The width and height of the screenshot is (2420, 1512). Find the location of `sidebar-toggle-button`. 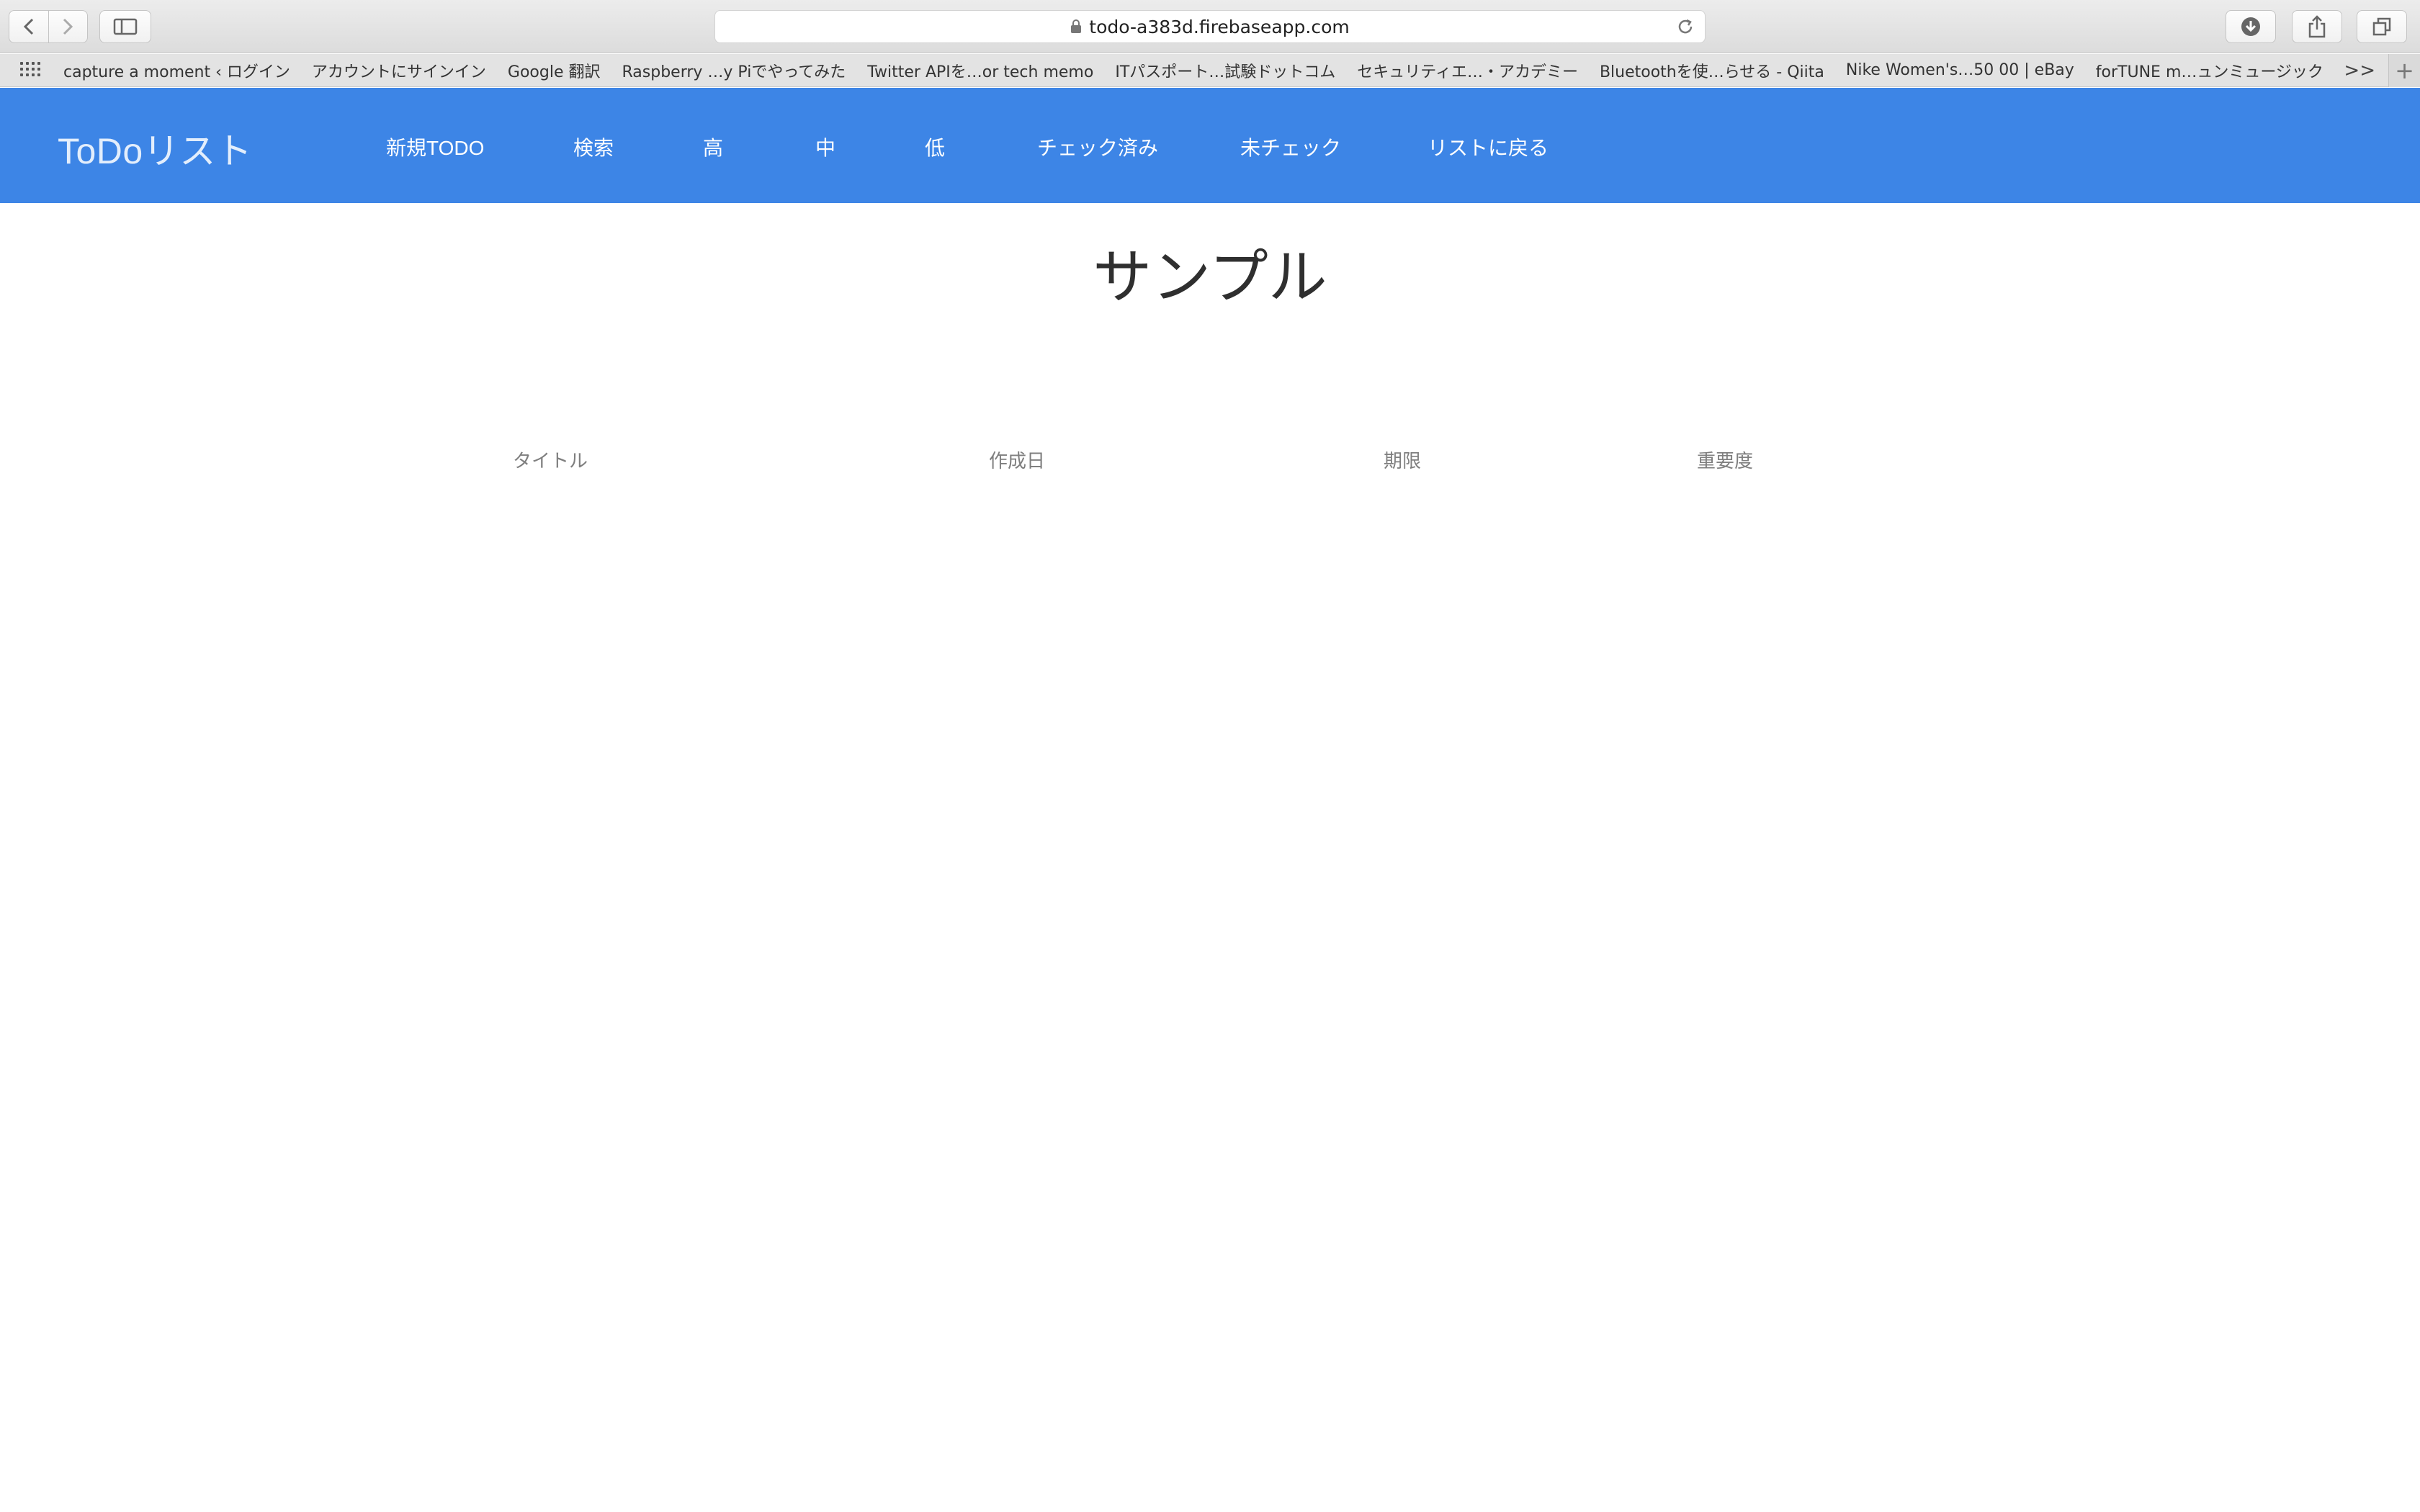

sidebar-toggle-button is located at coordinates (125, 26).